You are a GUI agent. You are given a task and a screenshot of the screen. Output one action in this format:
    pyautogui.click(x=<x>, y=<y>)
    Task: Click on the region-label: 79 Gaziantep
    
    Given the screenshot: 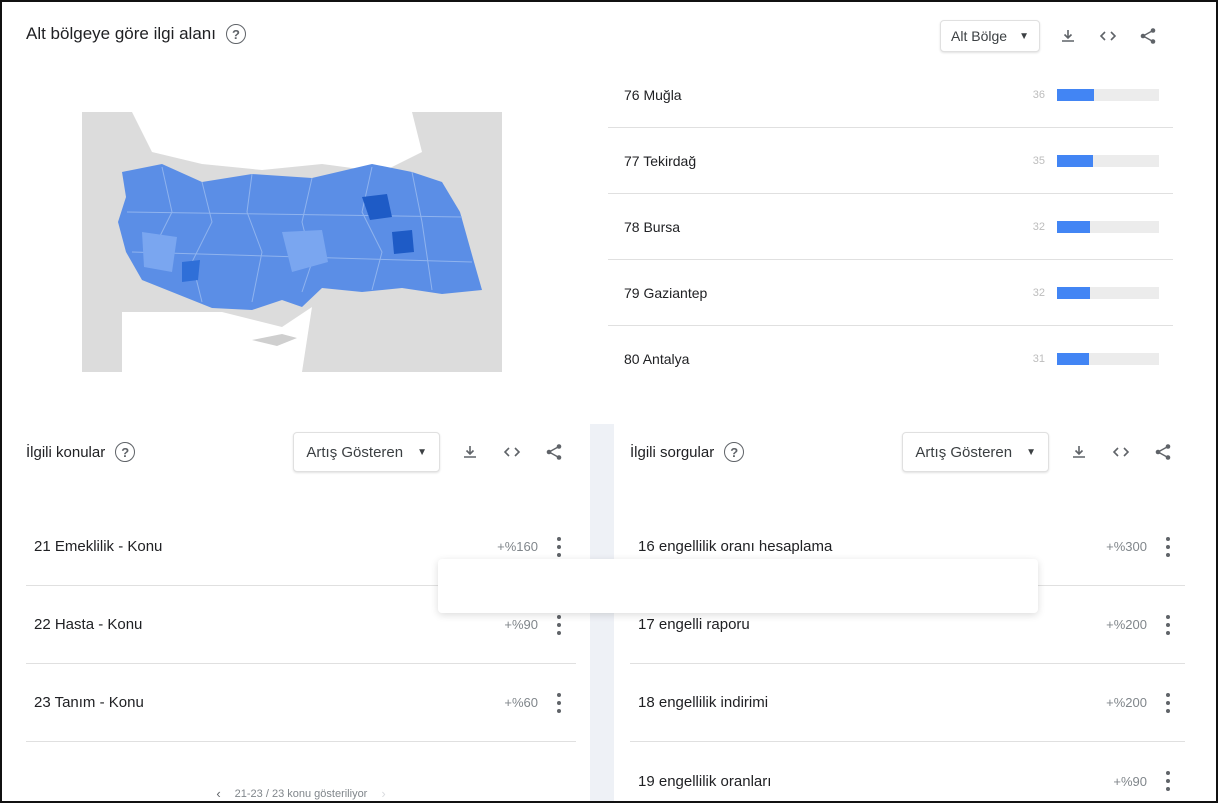 What is the action you would take?
    pyautogui.click(x=666, y=292)
    